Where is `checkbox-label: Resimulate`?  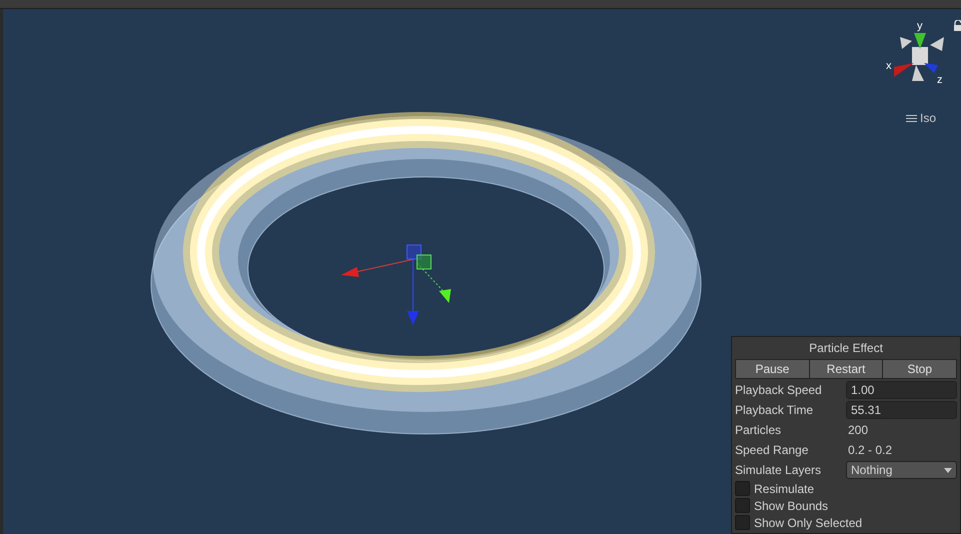
checkbox-label: Resimulate is located at coordinates (784, 489).